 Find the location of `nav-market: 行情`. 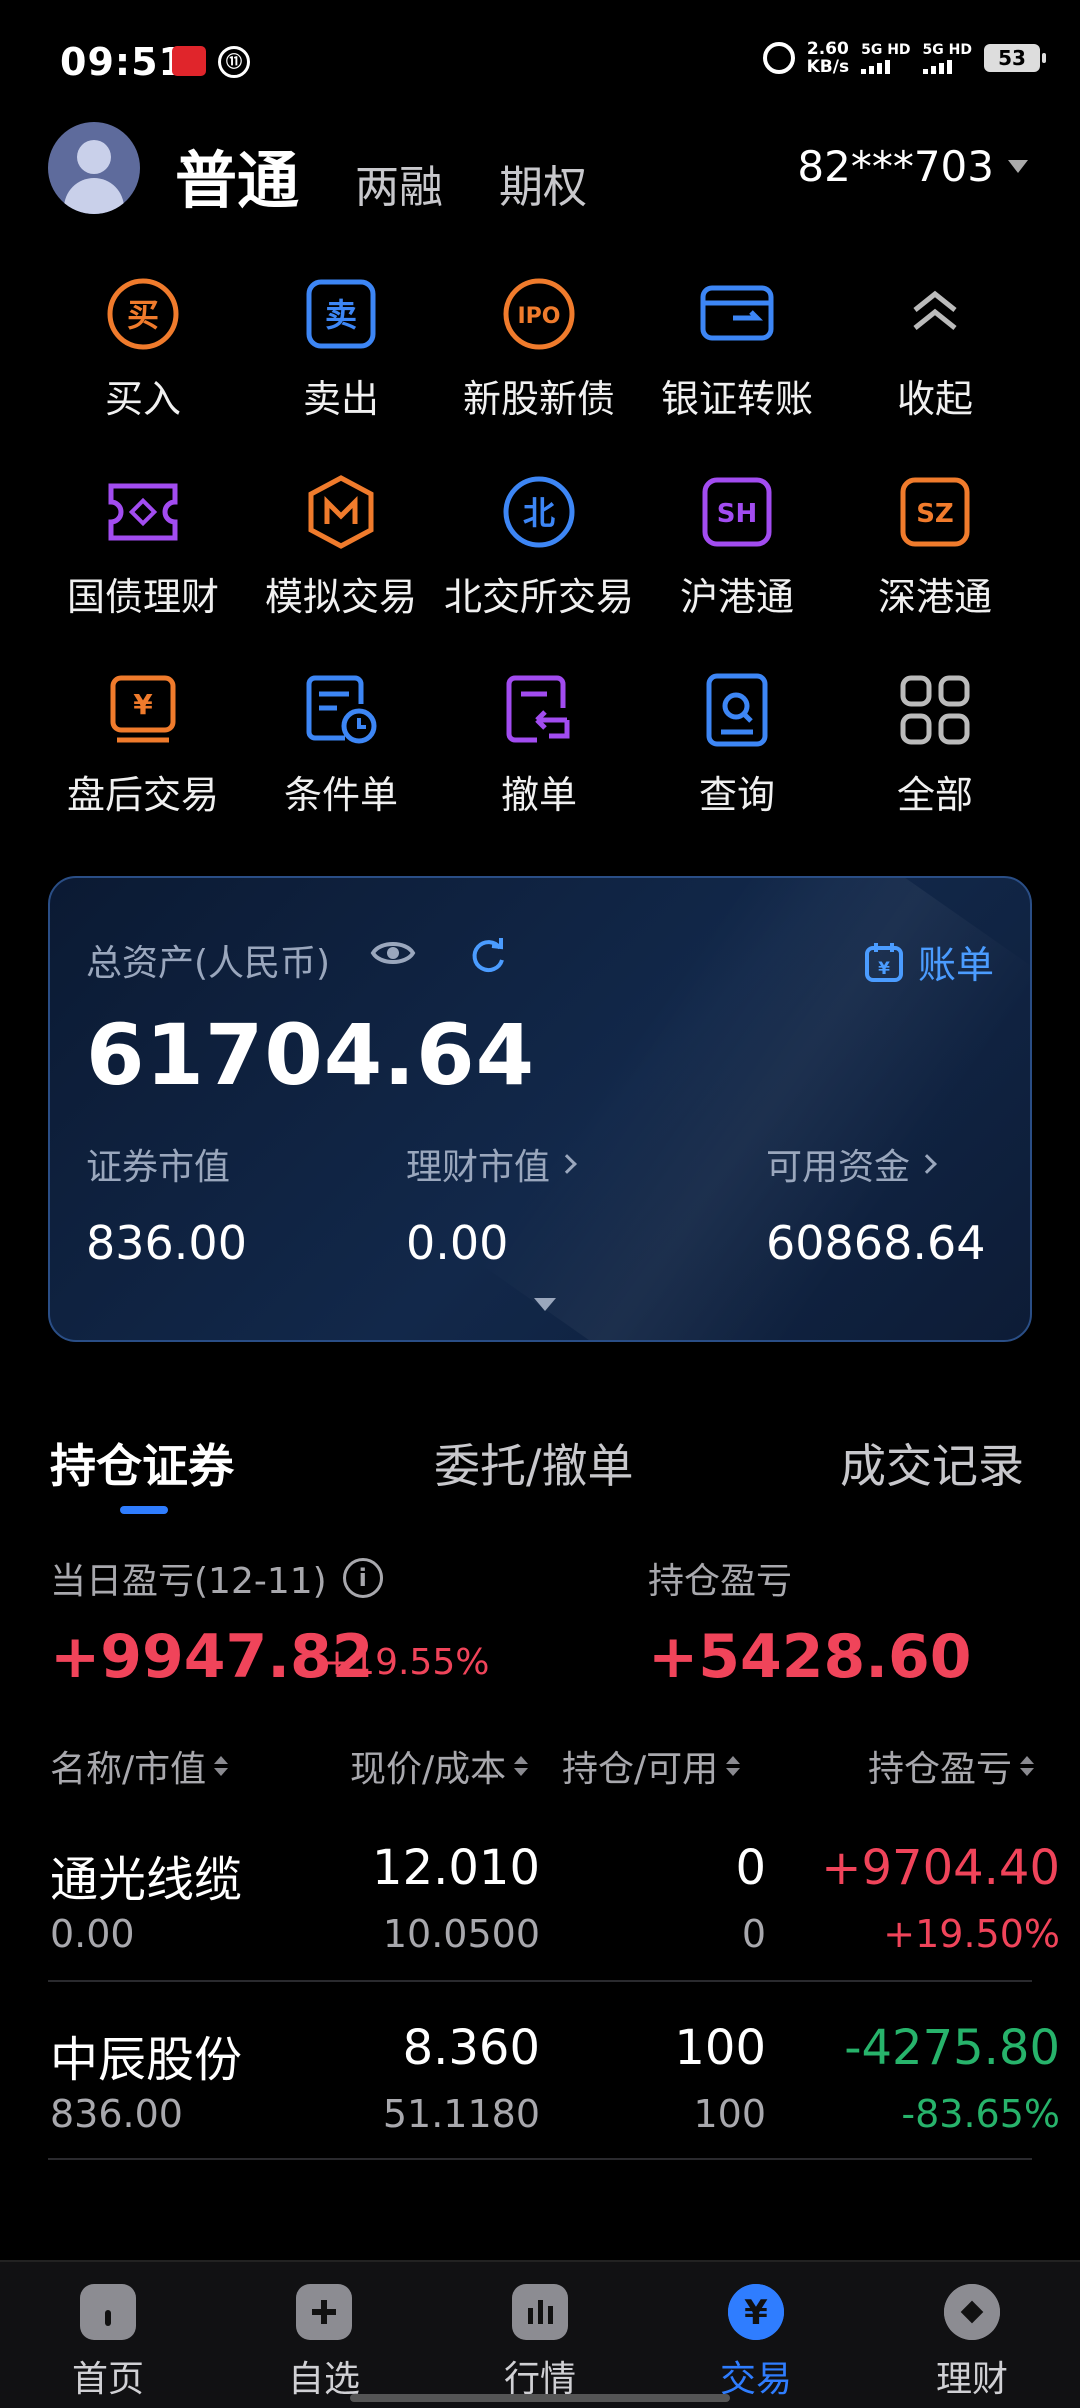

nav-market: 行情 is located at coordinates (540, 2343).